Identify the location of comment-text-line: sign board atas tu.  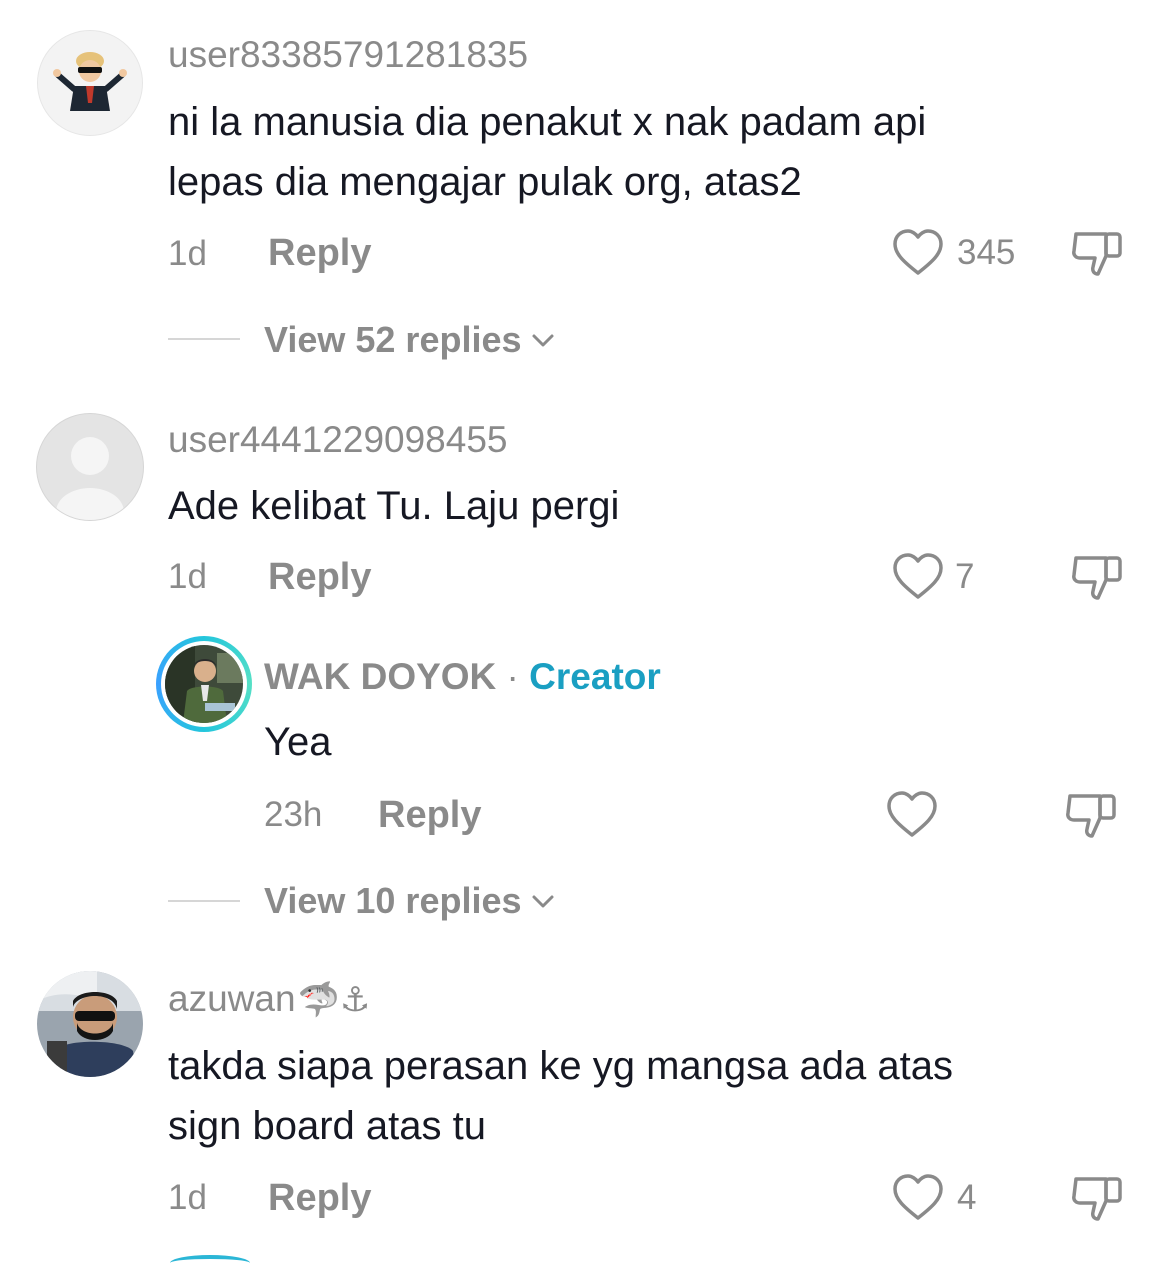
(327, 1126).